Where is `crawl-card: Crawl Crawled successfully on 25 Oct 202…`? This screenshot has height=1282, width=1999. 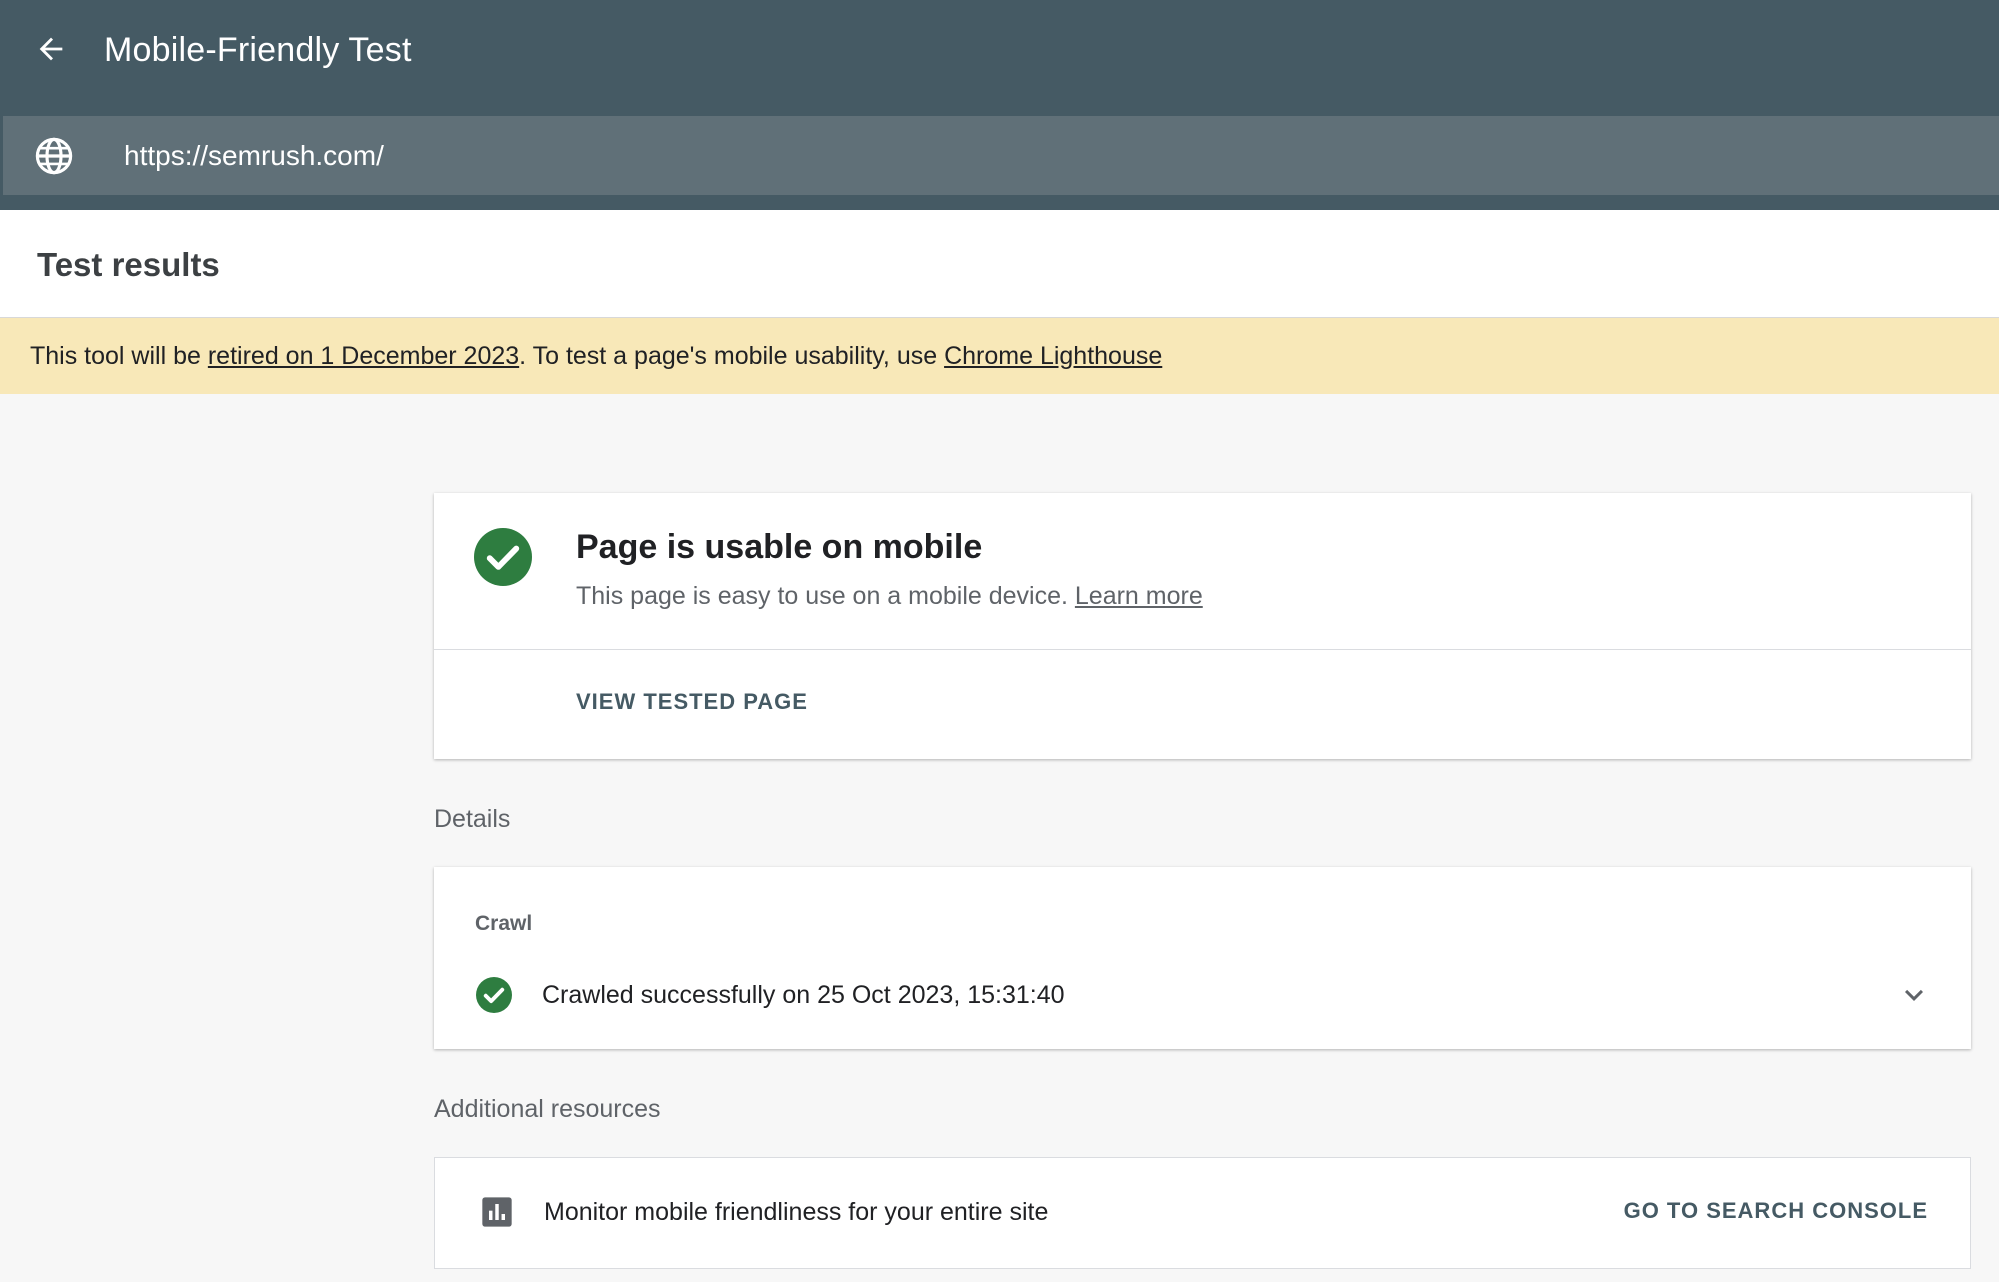
crawl-card: Crawl Crawled successfully on 25 Oct 202… is located at coordinates (1202, 958).